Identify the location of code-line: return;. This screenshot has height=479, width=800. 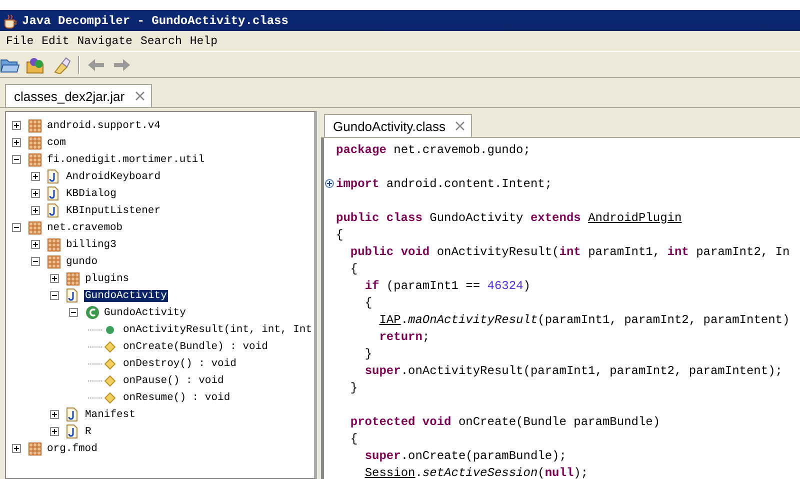
(404, 336).